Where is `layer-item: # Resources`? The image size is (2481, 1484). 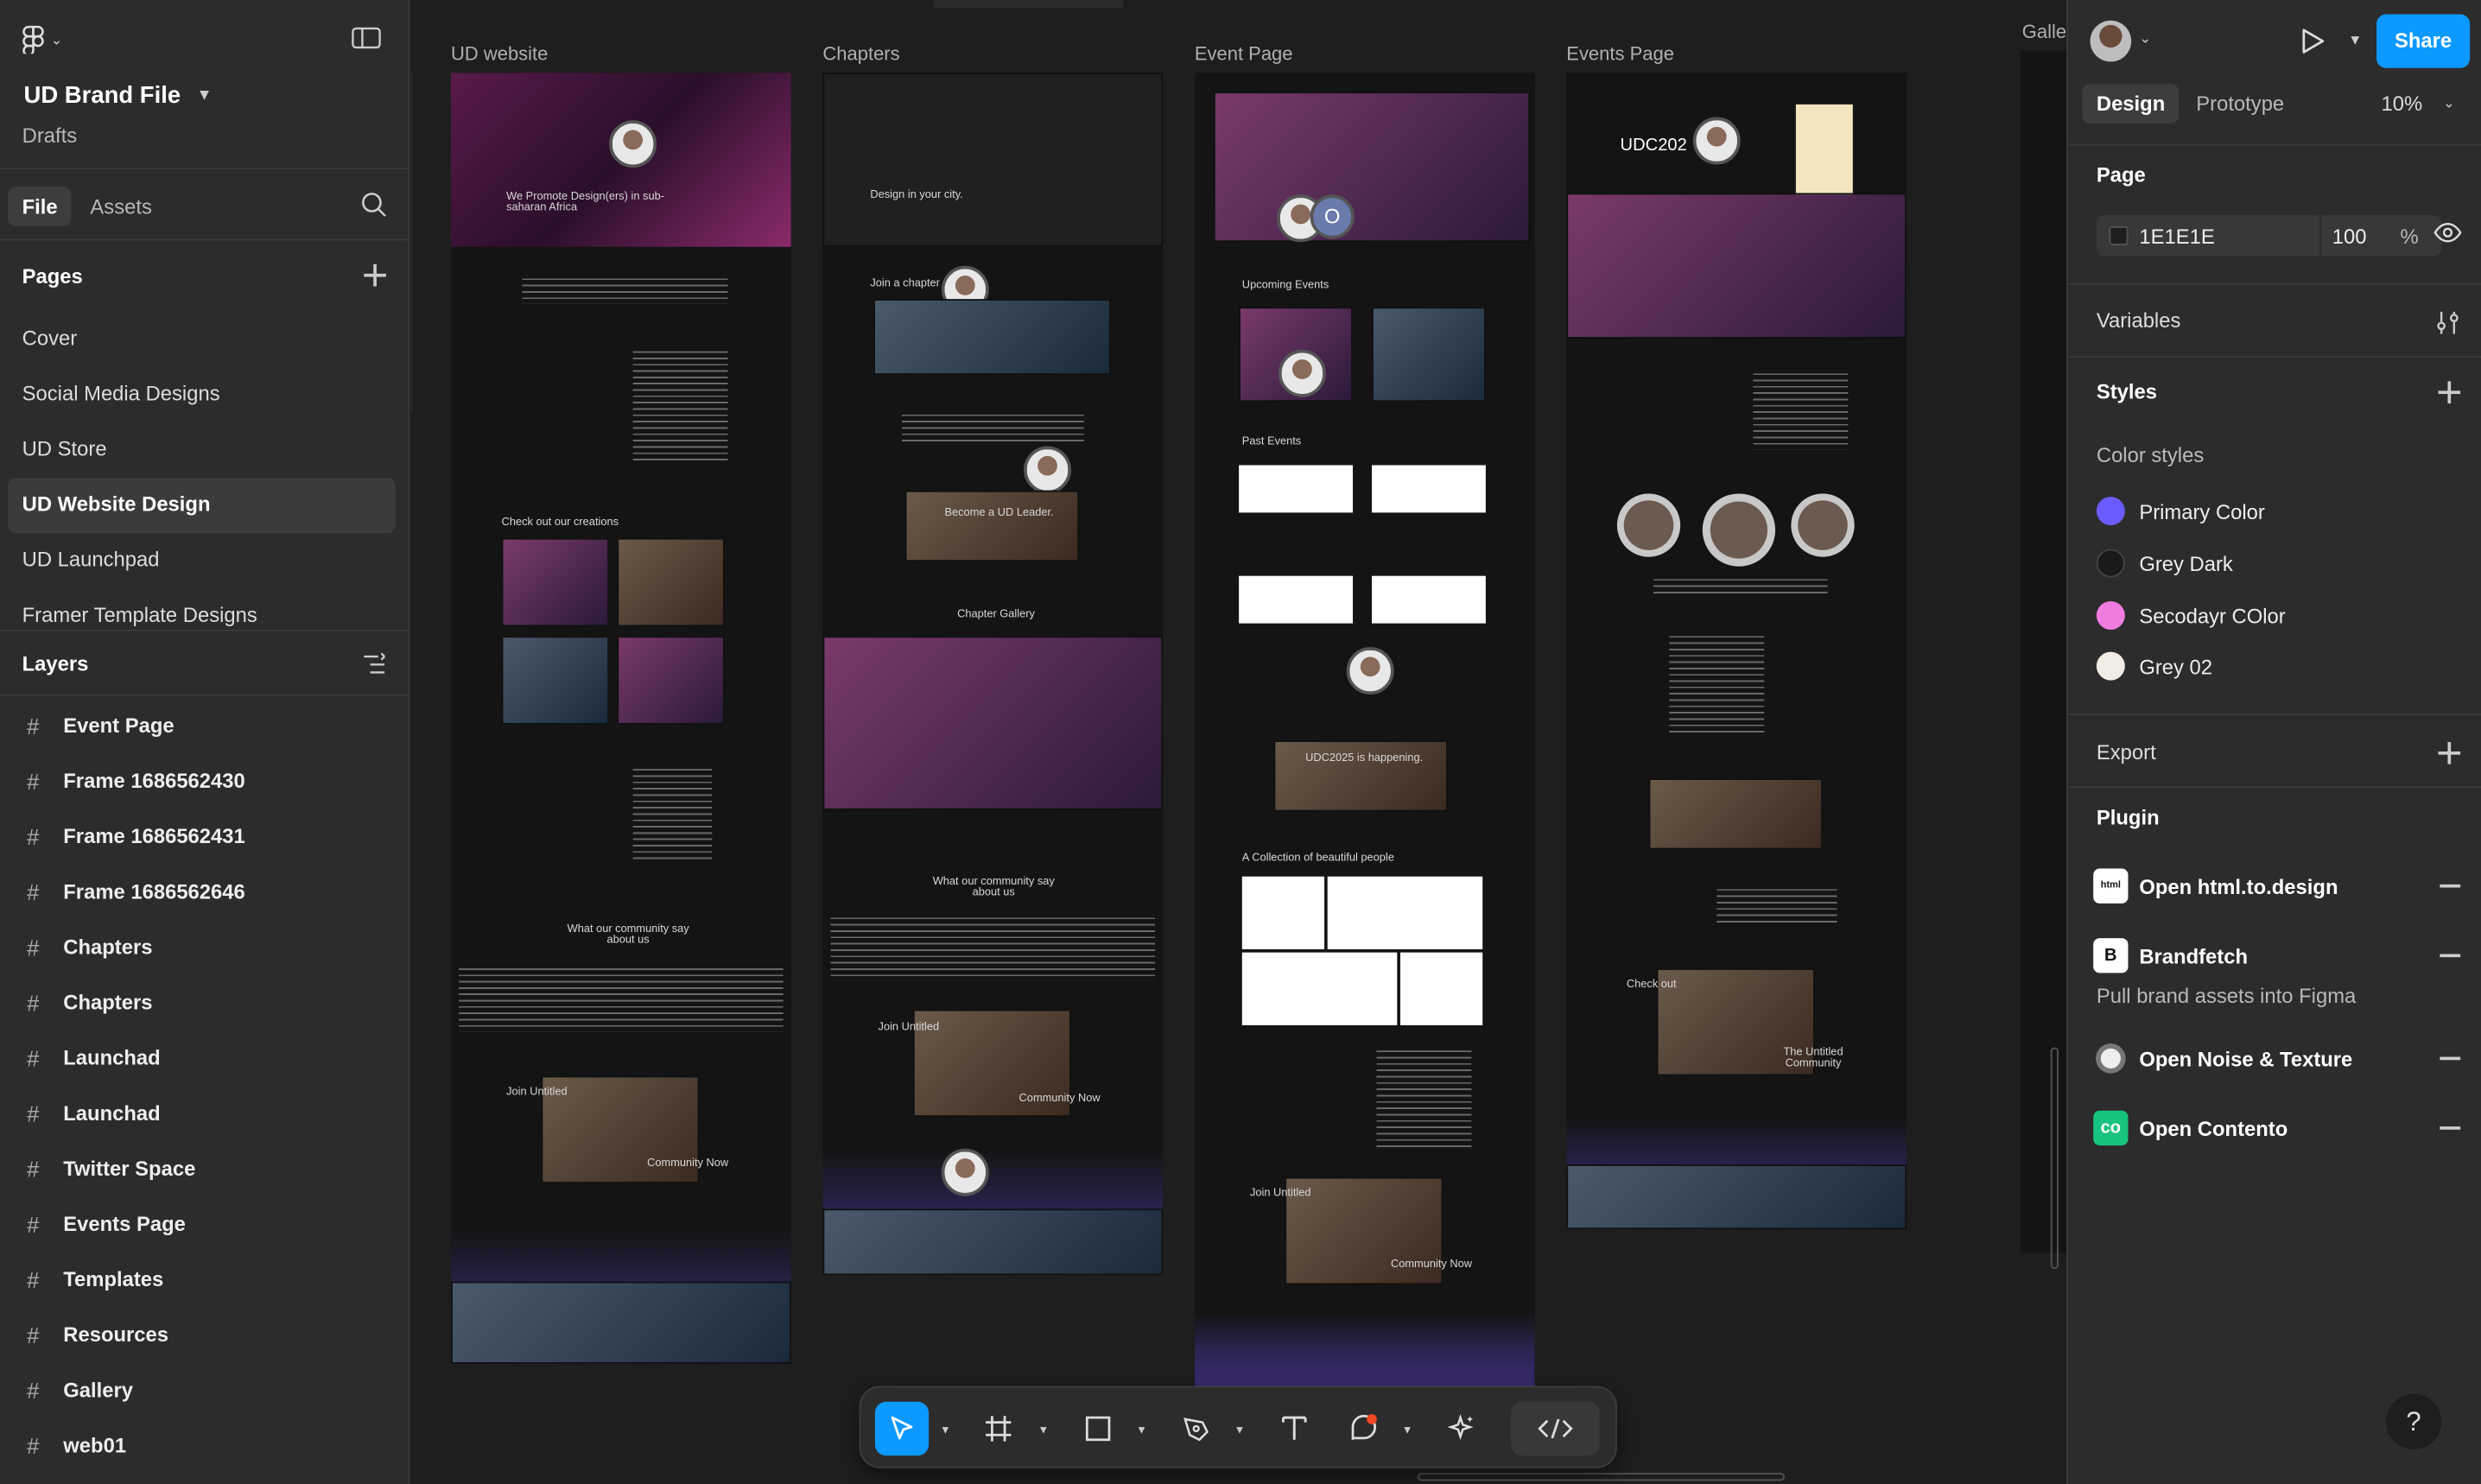
layer-item: # Resources is located at coordinates (204, 1334).